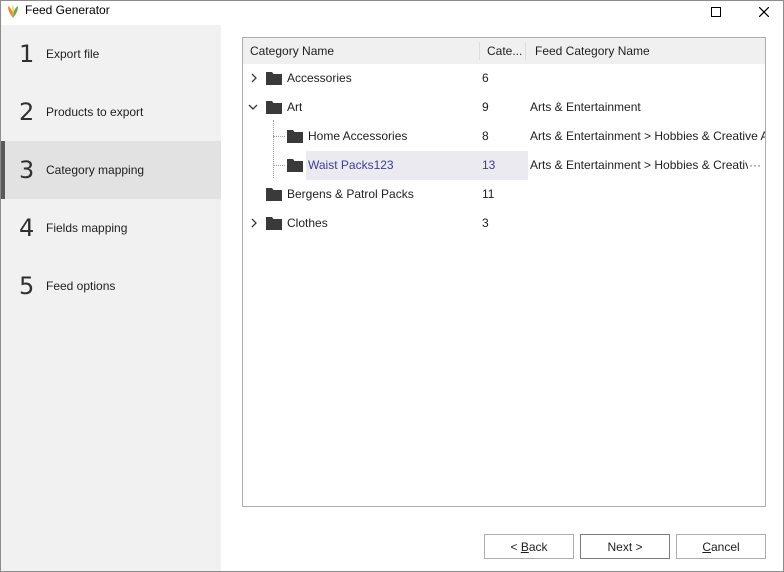 This screenshot has width=784, height=572. Describe the element at coordinates (524, 546) in the screenshot. I see `back-button-mnemonic: B` at that location.